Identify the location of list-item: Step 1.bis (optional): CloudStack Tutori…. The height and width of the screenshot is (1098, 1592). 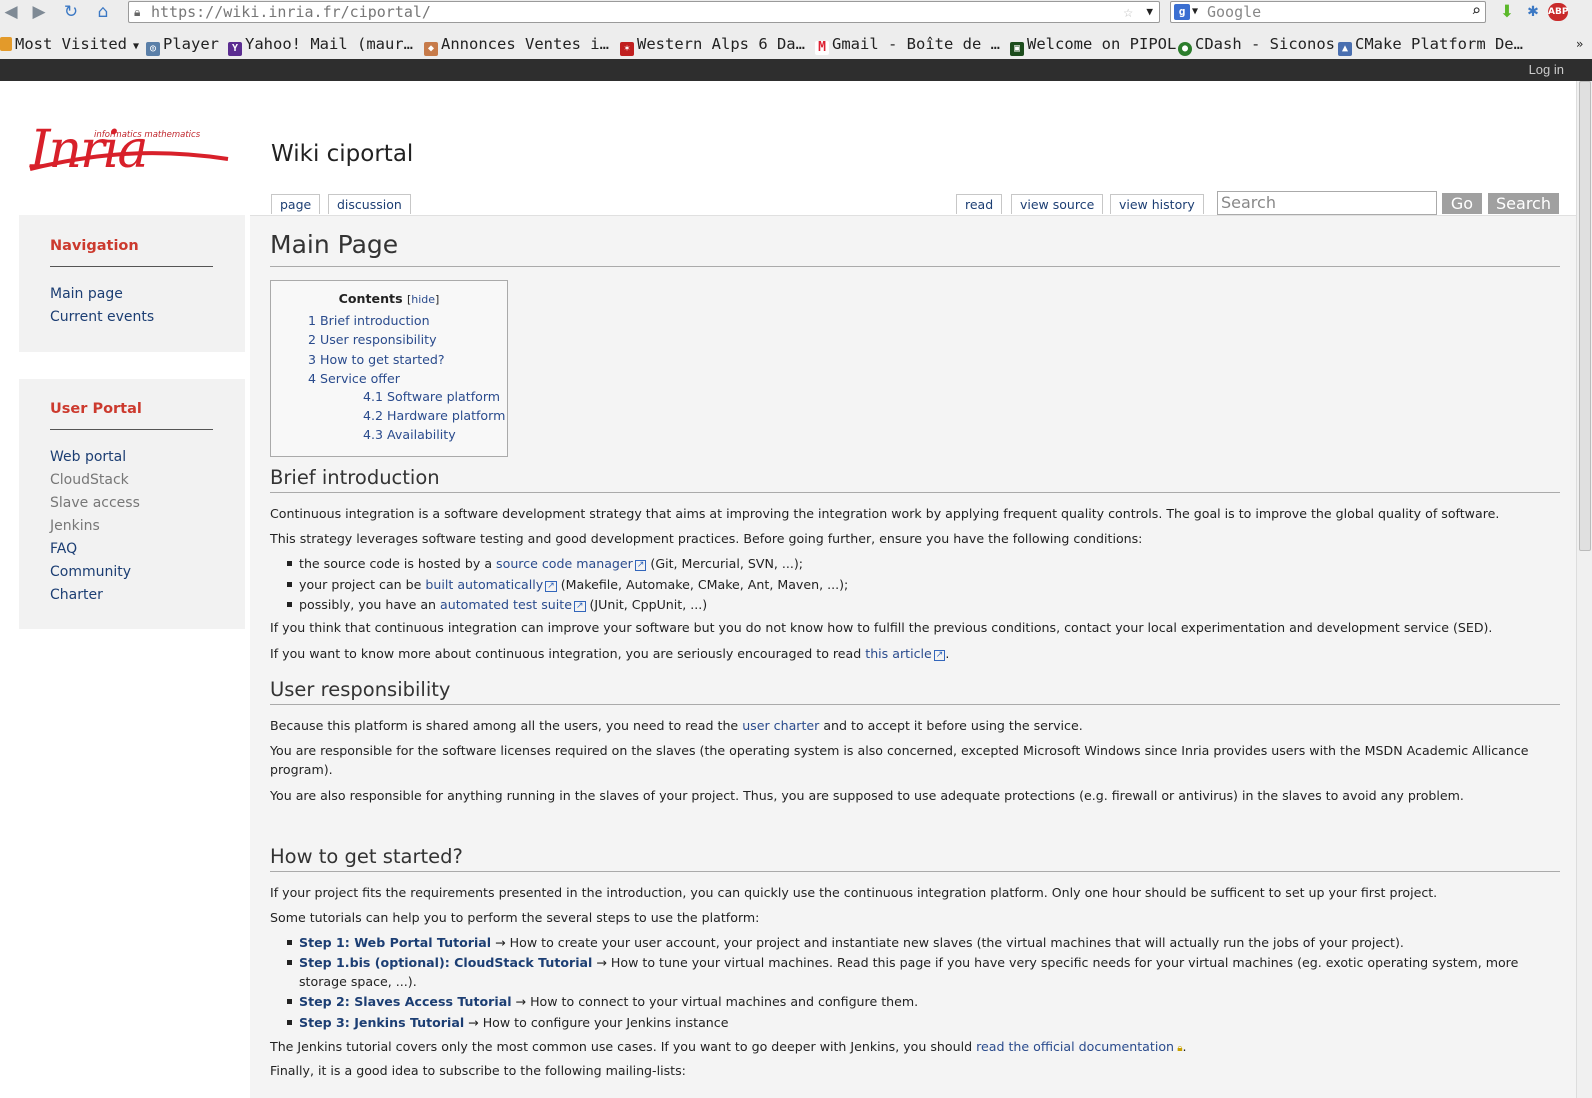
(923, 972).